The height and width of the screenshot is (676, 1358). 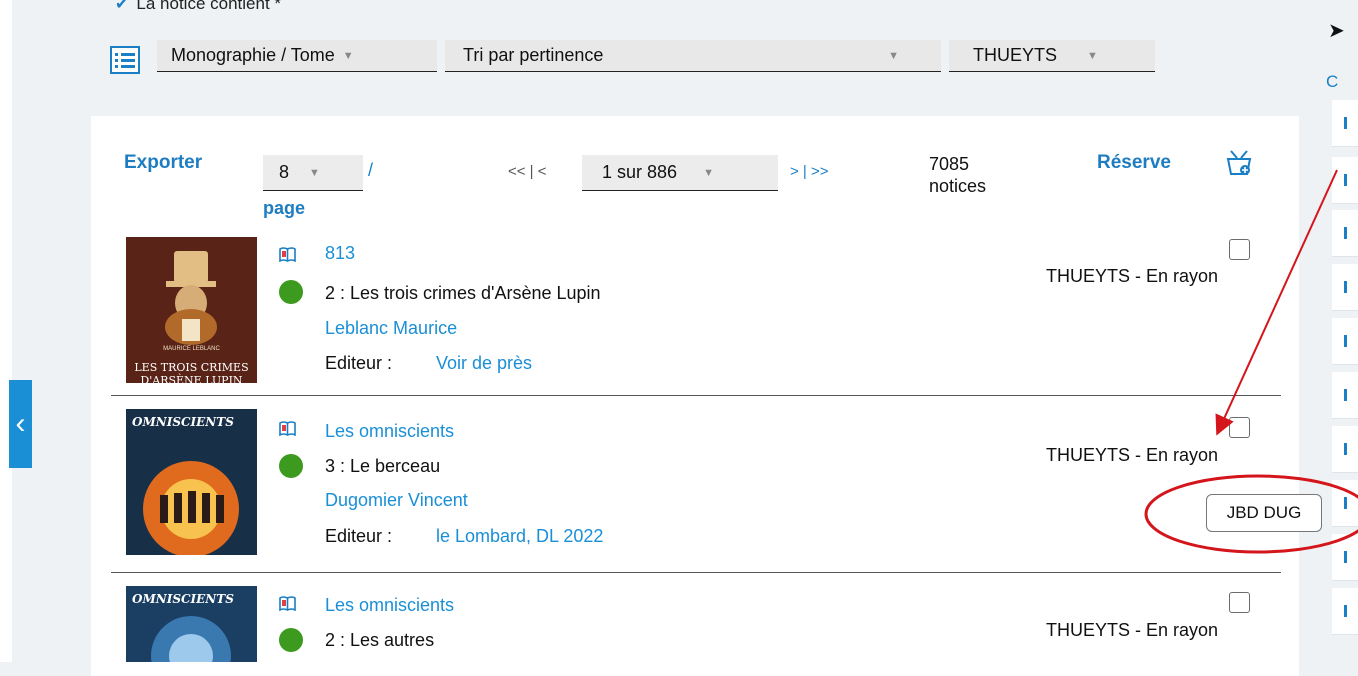 I want to click on author-link: Dugomier Vincent, so click(x=396, y=500).